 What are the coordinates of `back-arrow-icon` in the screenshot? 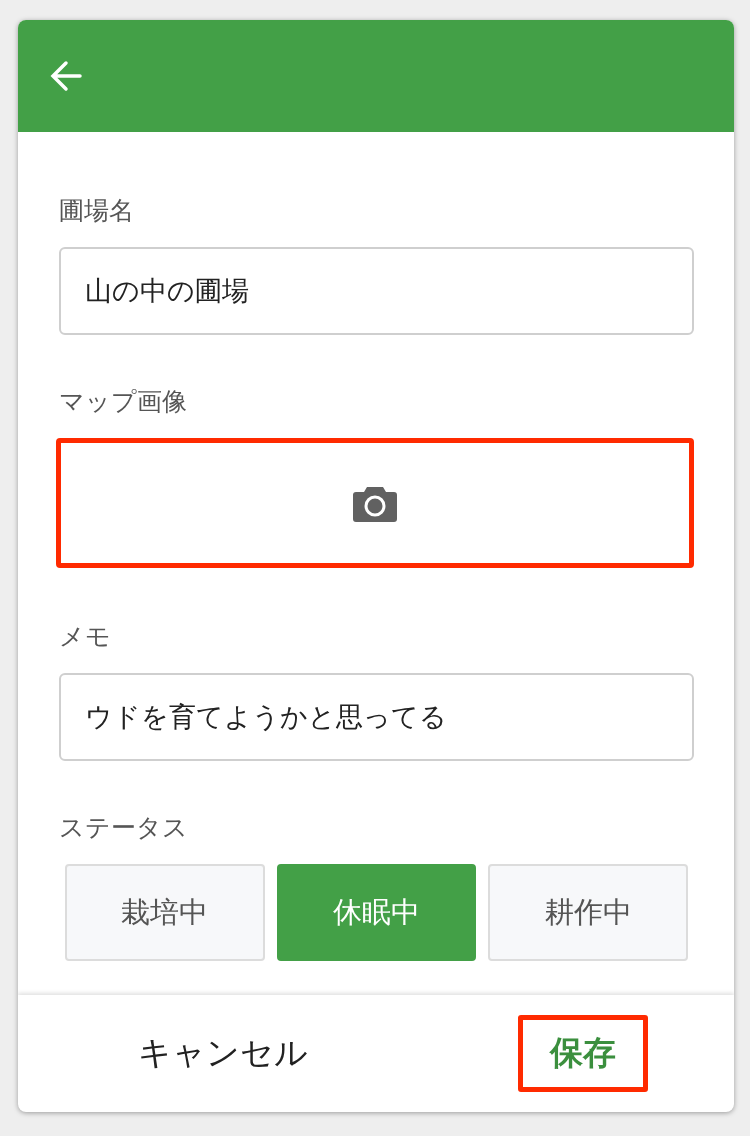 It's located at (66, 76).